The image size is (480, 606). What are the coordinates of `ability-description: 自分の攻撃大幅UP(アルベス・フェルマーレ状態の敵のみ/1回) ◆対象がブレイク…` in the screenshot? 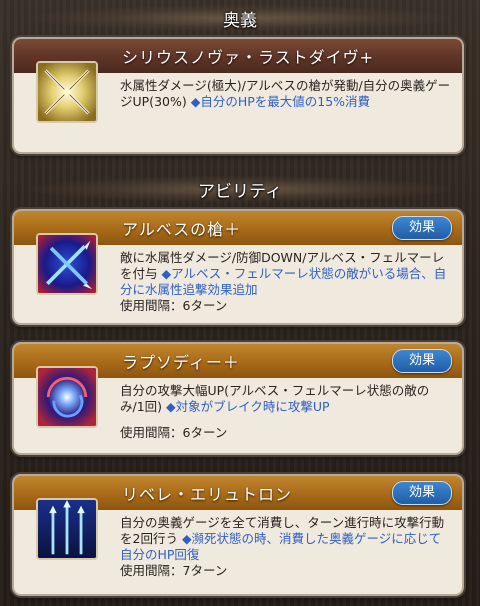 It's located at (286, 412).